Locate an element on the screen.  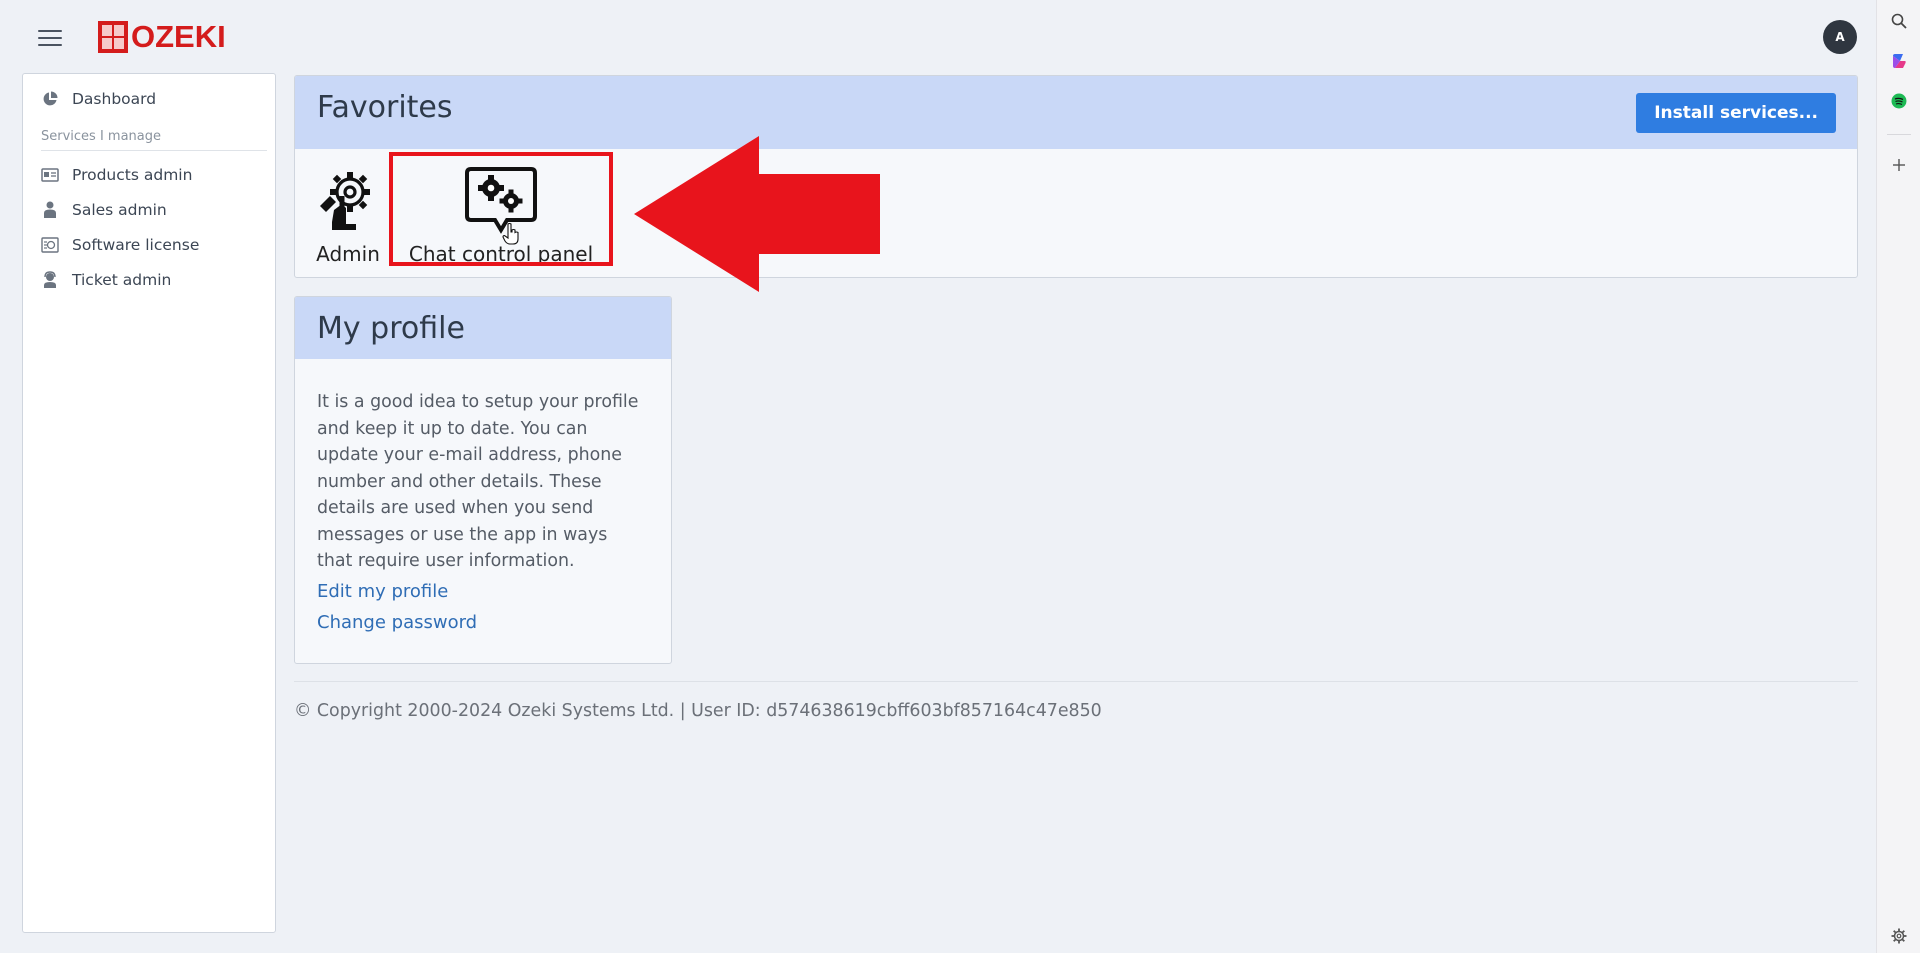
sidebar-item-software-license: Software license is located at coordinates (149, 244).